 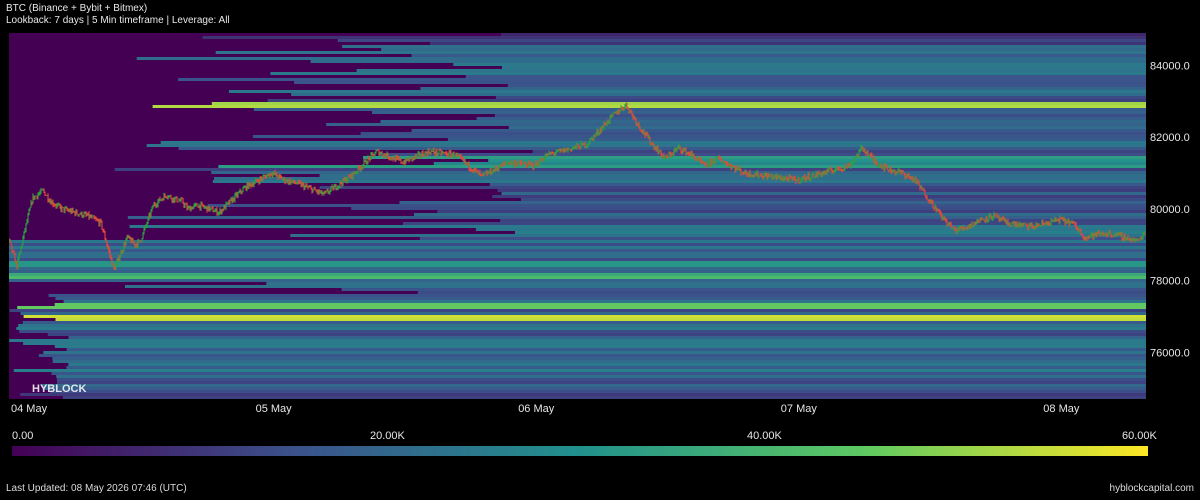 I want to click on y-tick-label: 78000.0, so click(x=1170, y=282).